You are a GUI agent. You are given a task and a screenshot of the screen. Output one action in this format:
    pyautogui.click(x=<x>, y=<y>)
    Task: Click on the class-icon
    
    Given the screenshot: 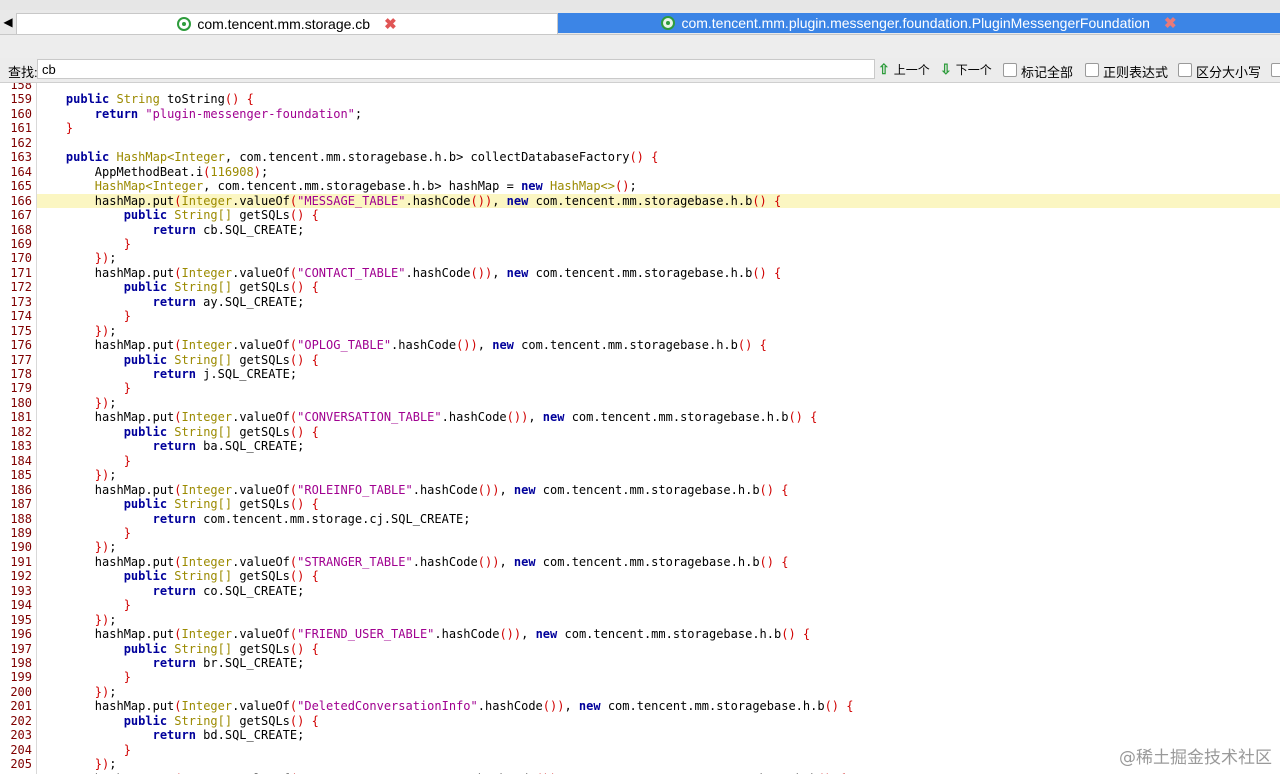 What is the action you would take?
    pyautogui.click(x=184, y=24)
    